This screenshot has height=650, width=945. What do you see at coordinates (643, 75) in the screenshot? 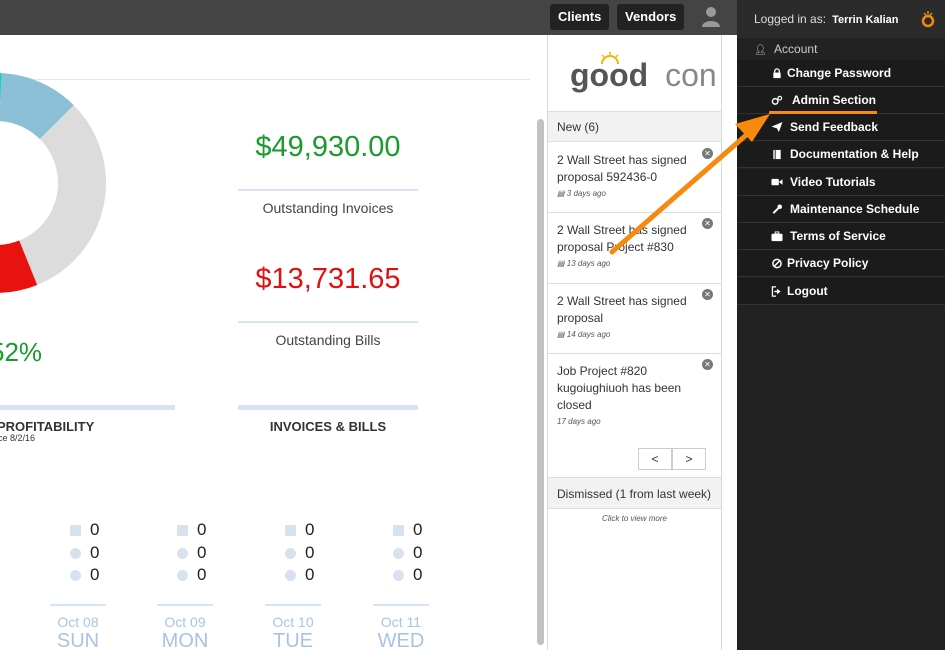
I see `goodcon-logo: good con` at bounding box center [643, 75].